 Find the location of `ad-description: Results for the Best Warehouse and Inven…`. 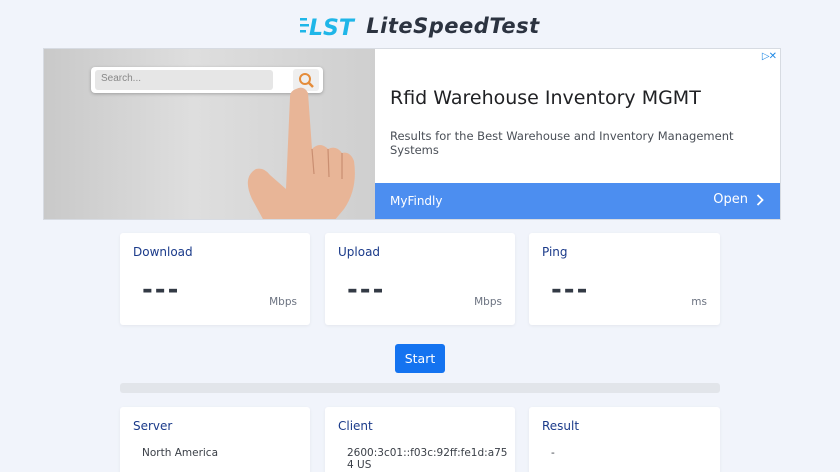

ad-description: Results for the Best Warehouse and Inven… is located at coordinates (585, 143).